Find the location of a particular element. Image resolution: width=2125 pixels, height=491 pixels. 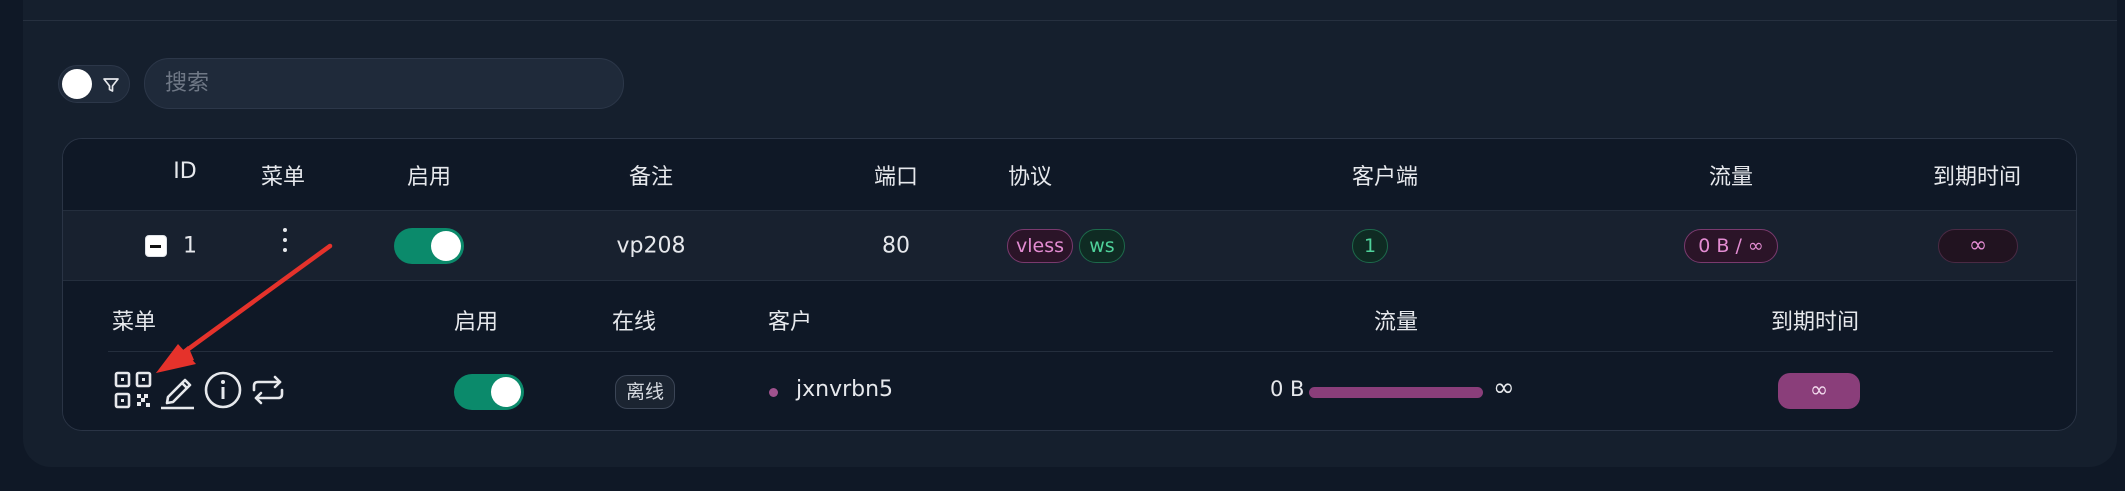

qr-code-icon is located at coordinates (133, 390).